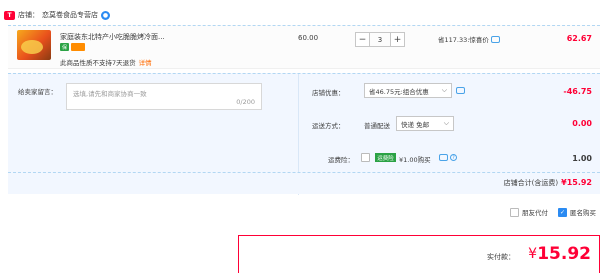  I want to click on store-name-link: 恋莫卷食品专营店, so click(70, 15).